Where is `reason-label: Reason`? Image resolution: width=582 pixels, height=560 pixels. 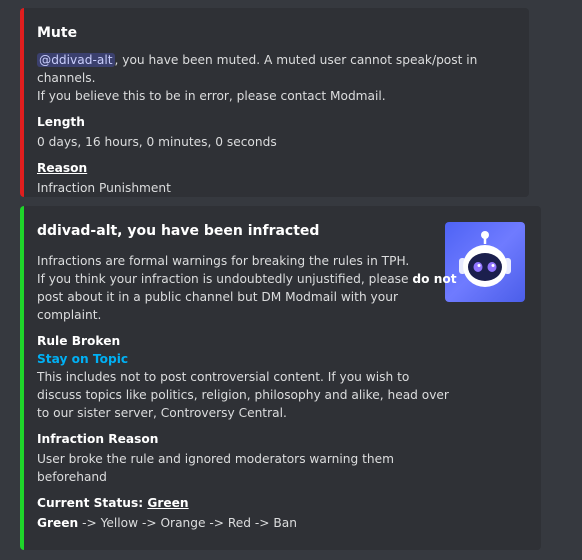 reason-label: Reason is located at coordinates (62, 168).